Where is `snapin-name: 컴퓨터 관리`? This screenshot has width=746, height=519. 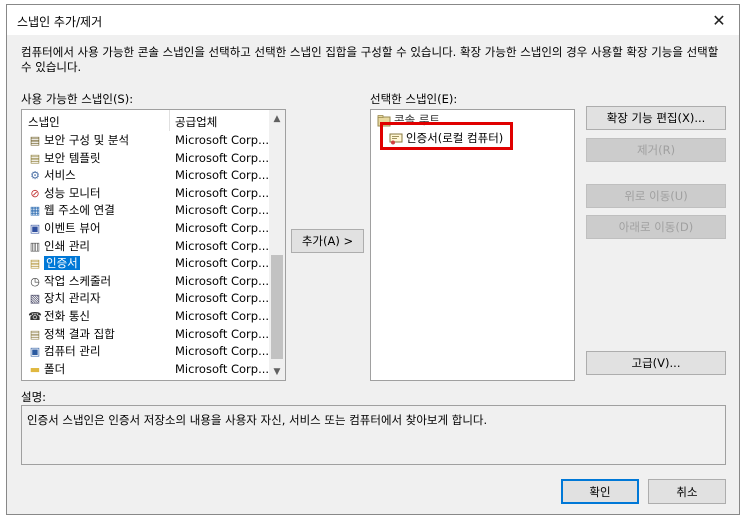
snapin-name: 컴퓨터 관리 is located at coordinates (72, 351).